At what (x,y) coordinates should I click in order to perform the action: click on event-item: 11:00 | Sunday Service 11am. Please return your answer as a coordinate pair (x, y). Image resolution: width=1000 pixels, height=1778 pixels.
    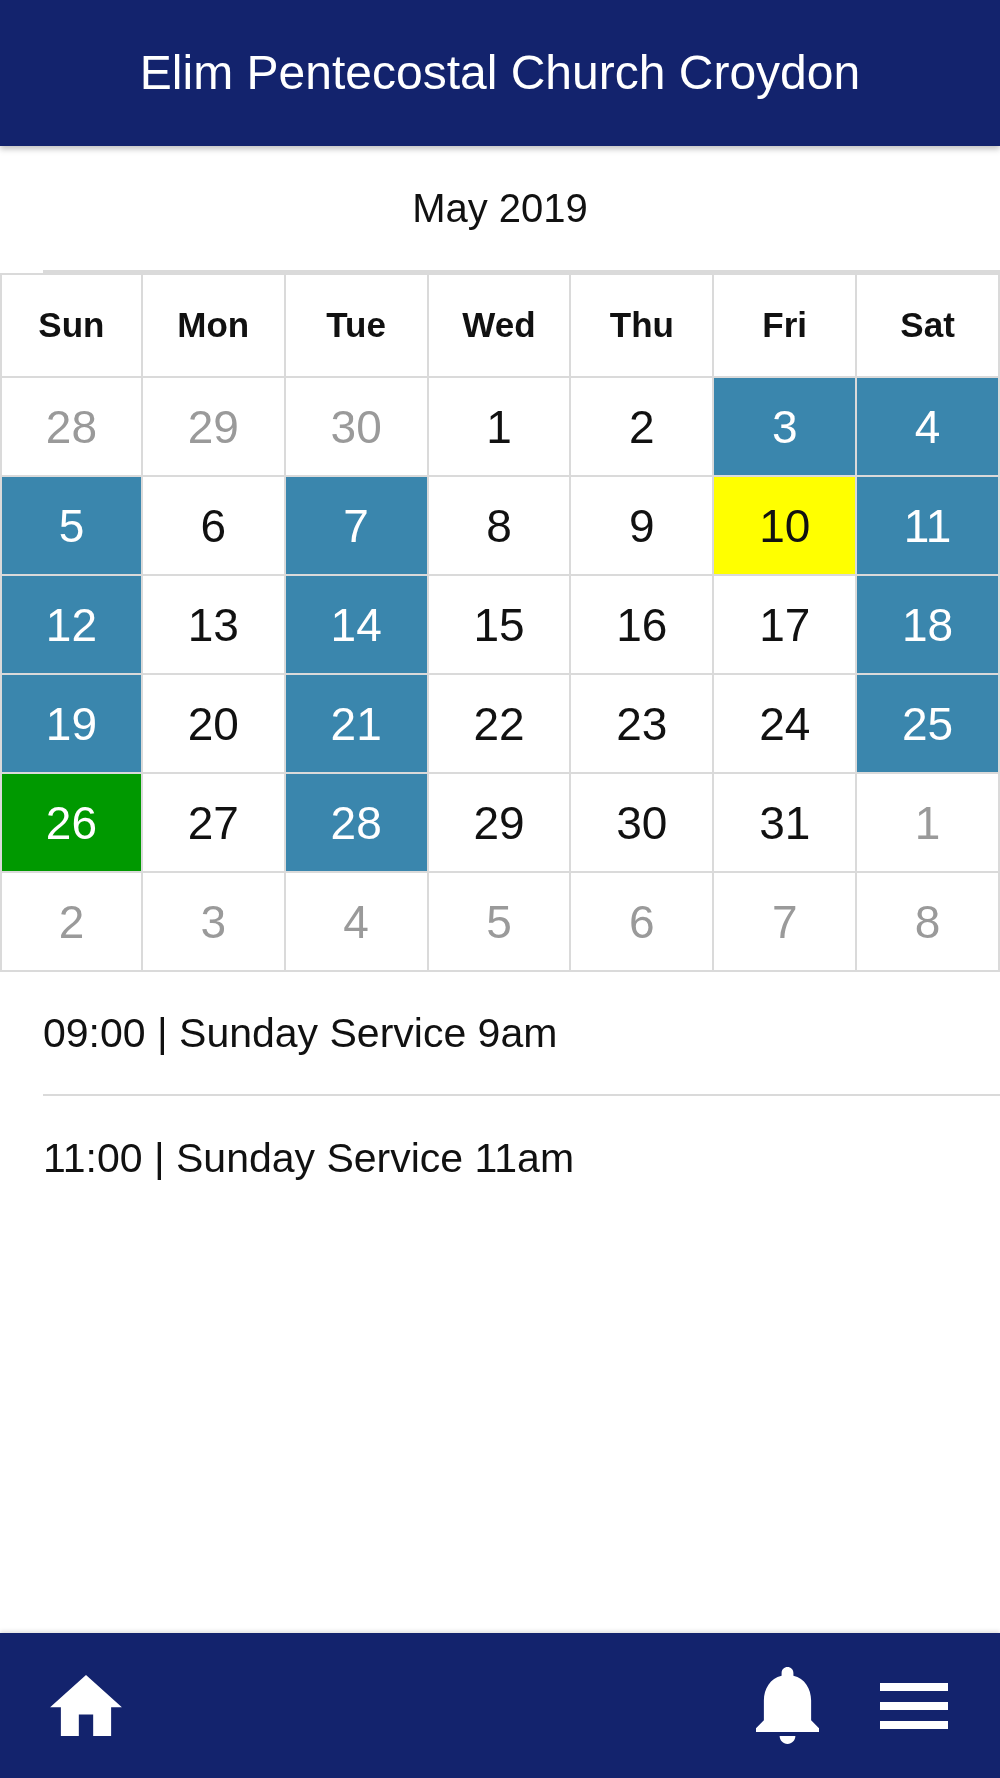
    Looking at the image, I should click on (309, 1158).